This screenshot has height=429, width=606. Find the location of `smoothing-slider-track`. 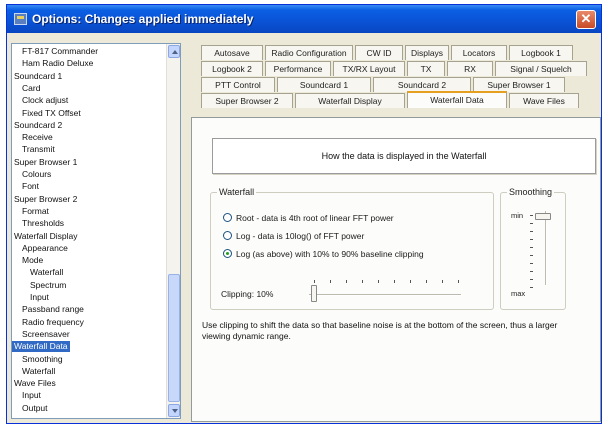

smoothing-slider-track is located at coordinates (546, 248).